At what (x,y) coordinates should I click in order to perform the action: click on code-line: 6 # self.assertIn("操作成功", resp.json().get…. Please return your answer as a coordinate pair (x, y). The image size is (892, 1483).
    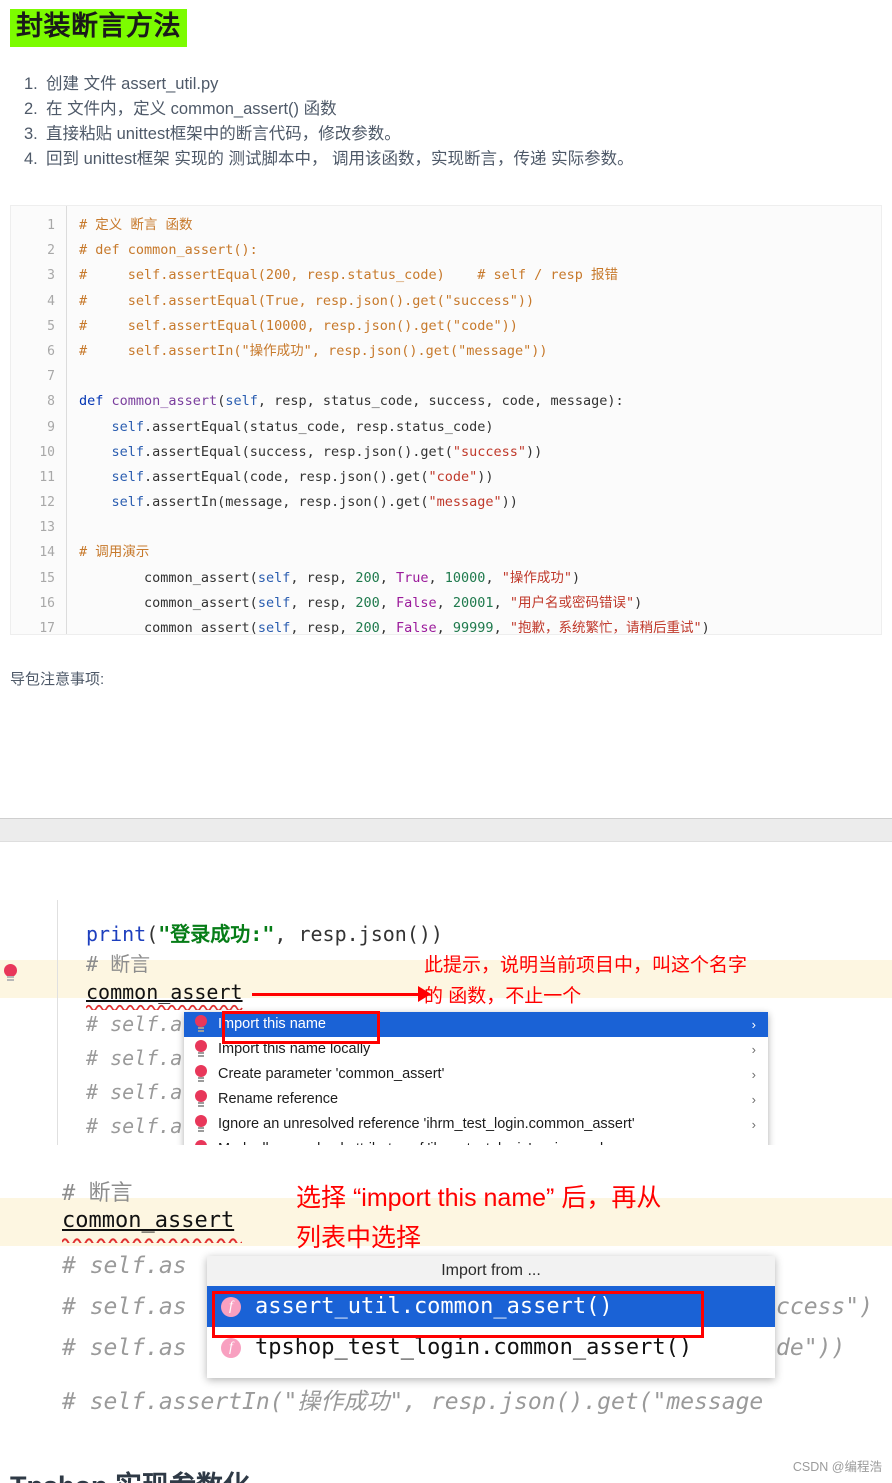
    Looking at the image, I should click on (446, 351).